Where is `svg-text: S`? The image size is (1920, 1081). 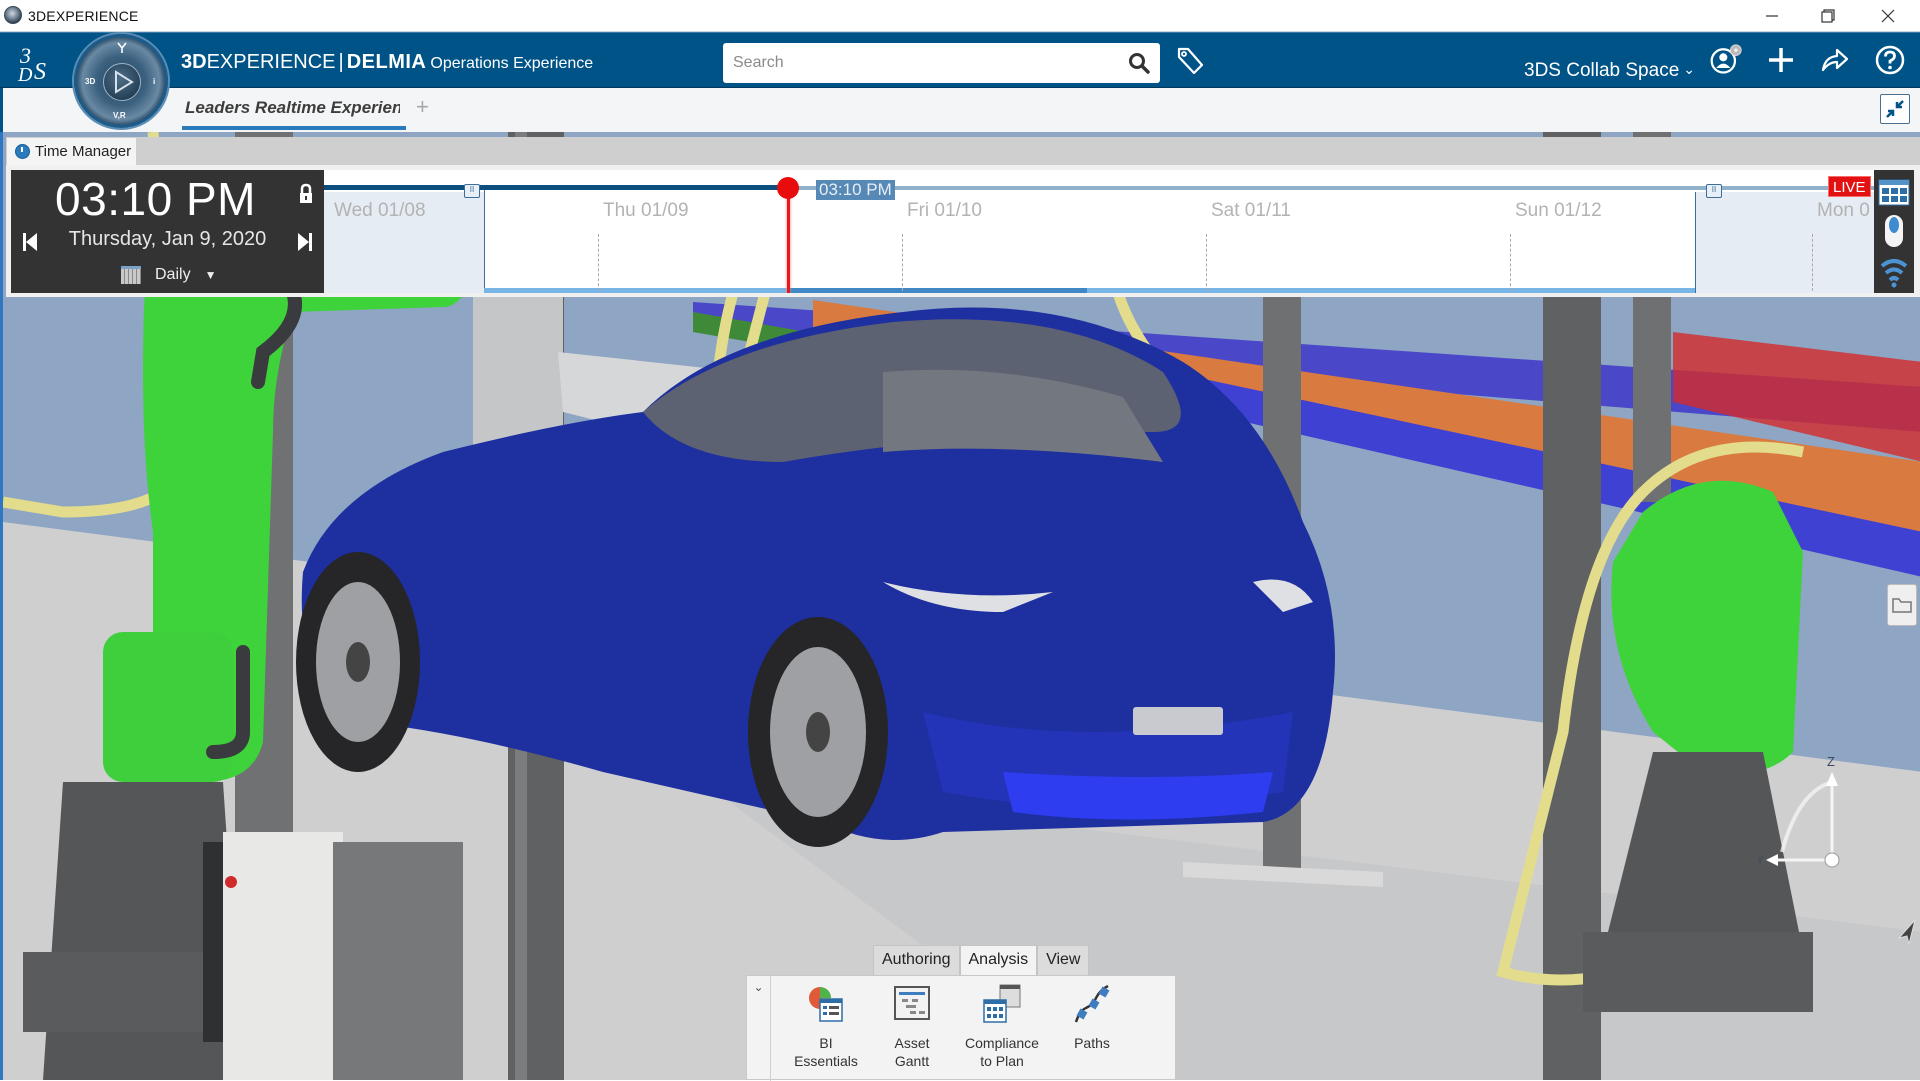 svg-text: S is located at coordinates (40, 71).